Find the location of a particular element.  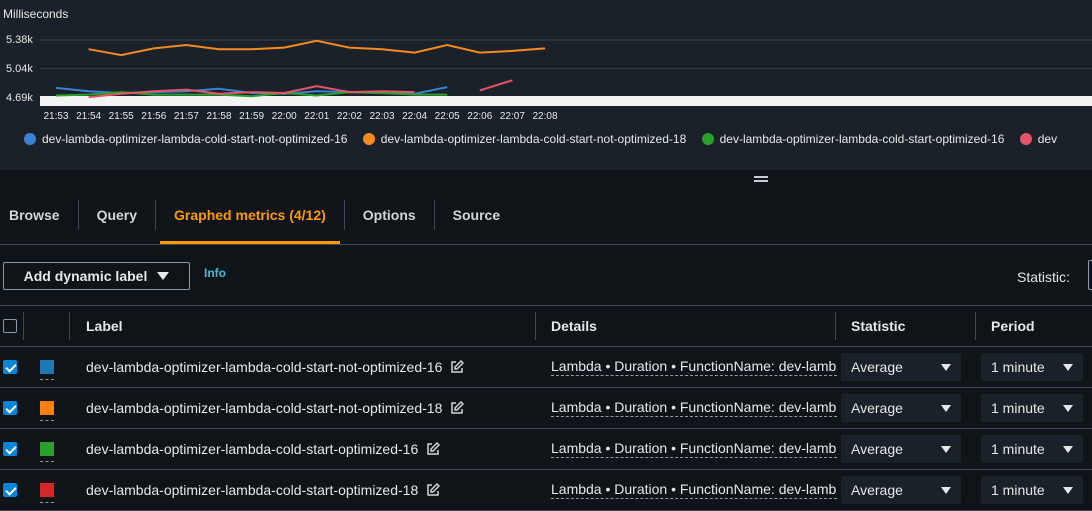

tab-query: Query is located at coordinates (117, 215).